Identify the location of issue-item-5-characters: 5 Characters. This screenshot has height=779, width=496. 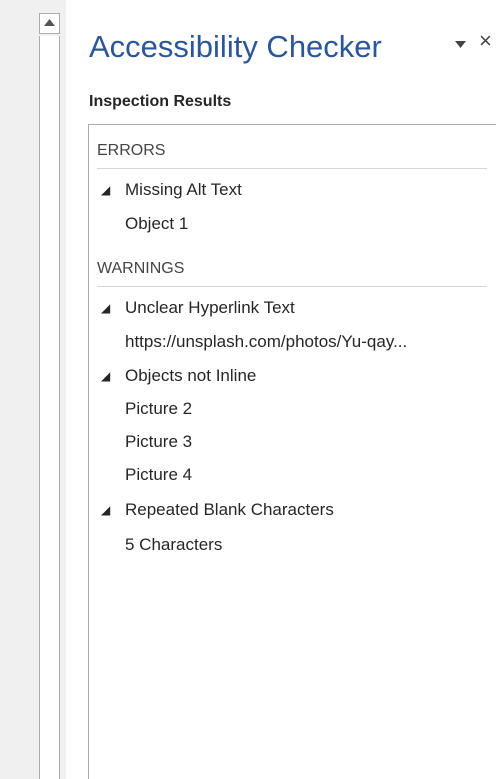
(173, 545).